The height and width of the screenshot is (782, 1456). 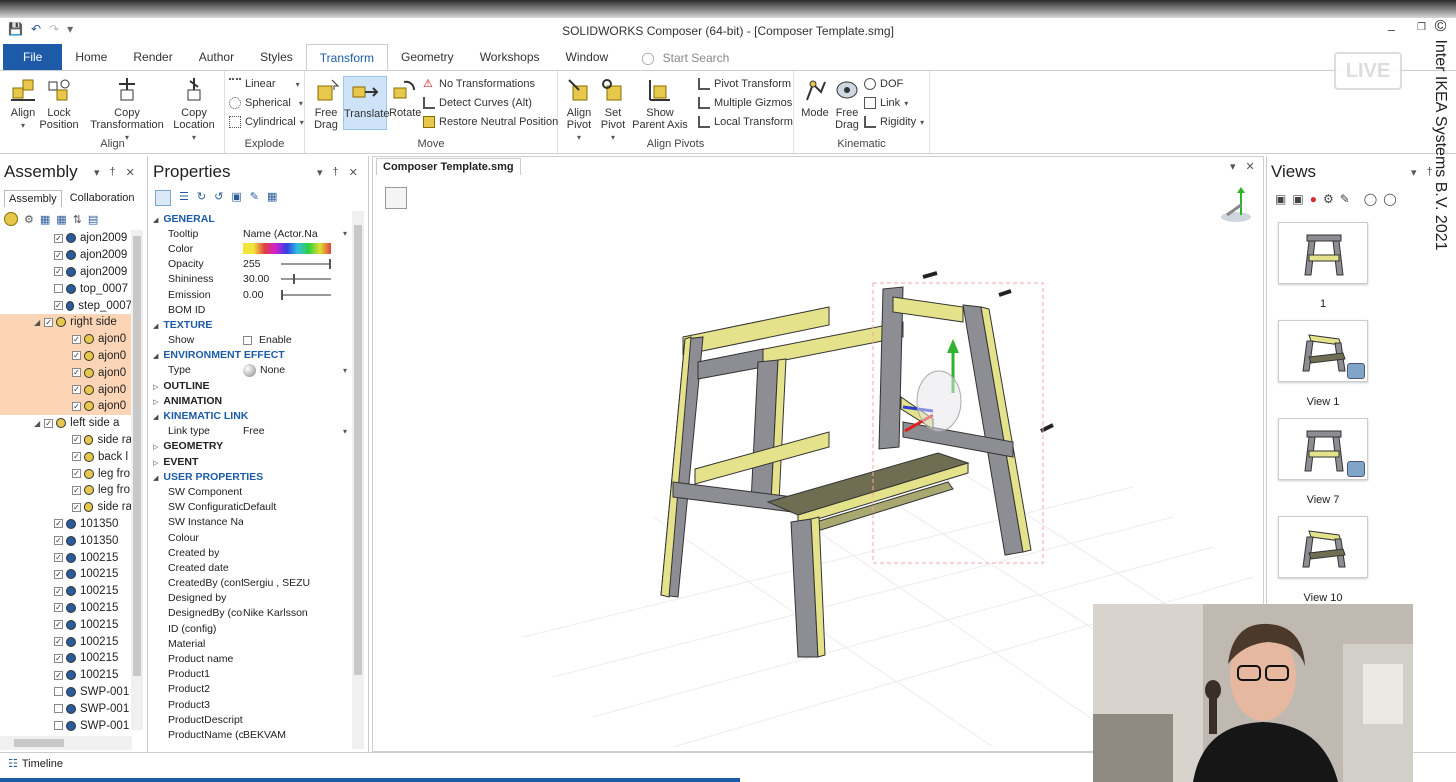 I want to click on no-transformations-button: ⚠ No Transformations, so click(x=479, y=84).